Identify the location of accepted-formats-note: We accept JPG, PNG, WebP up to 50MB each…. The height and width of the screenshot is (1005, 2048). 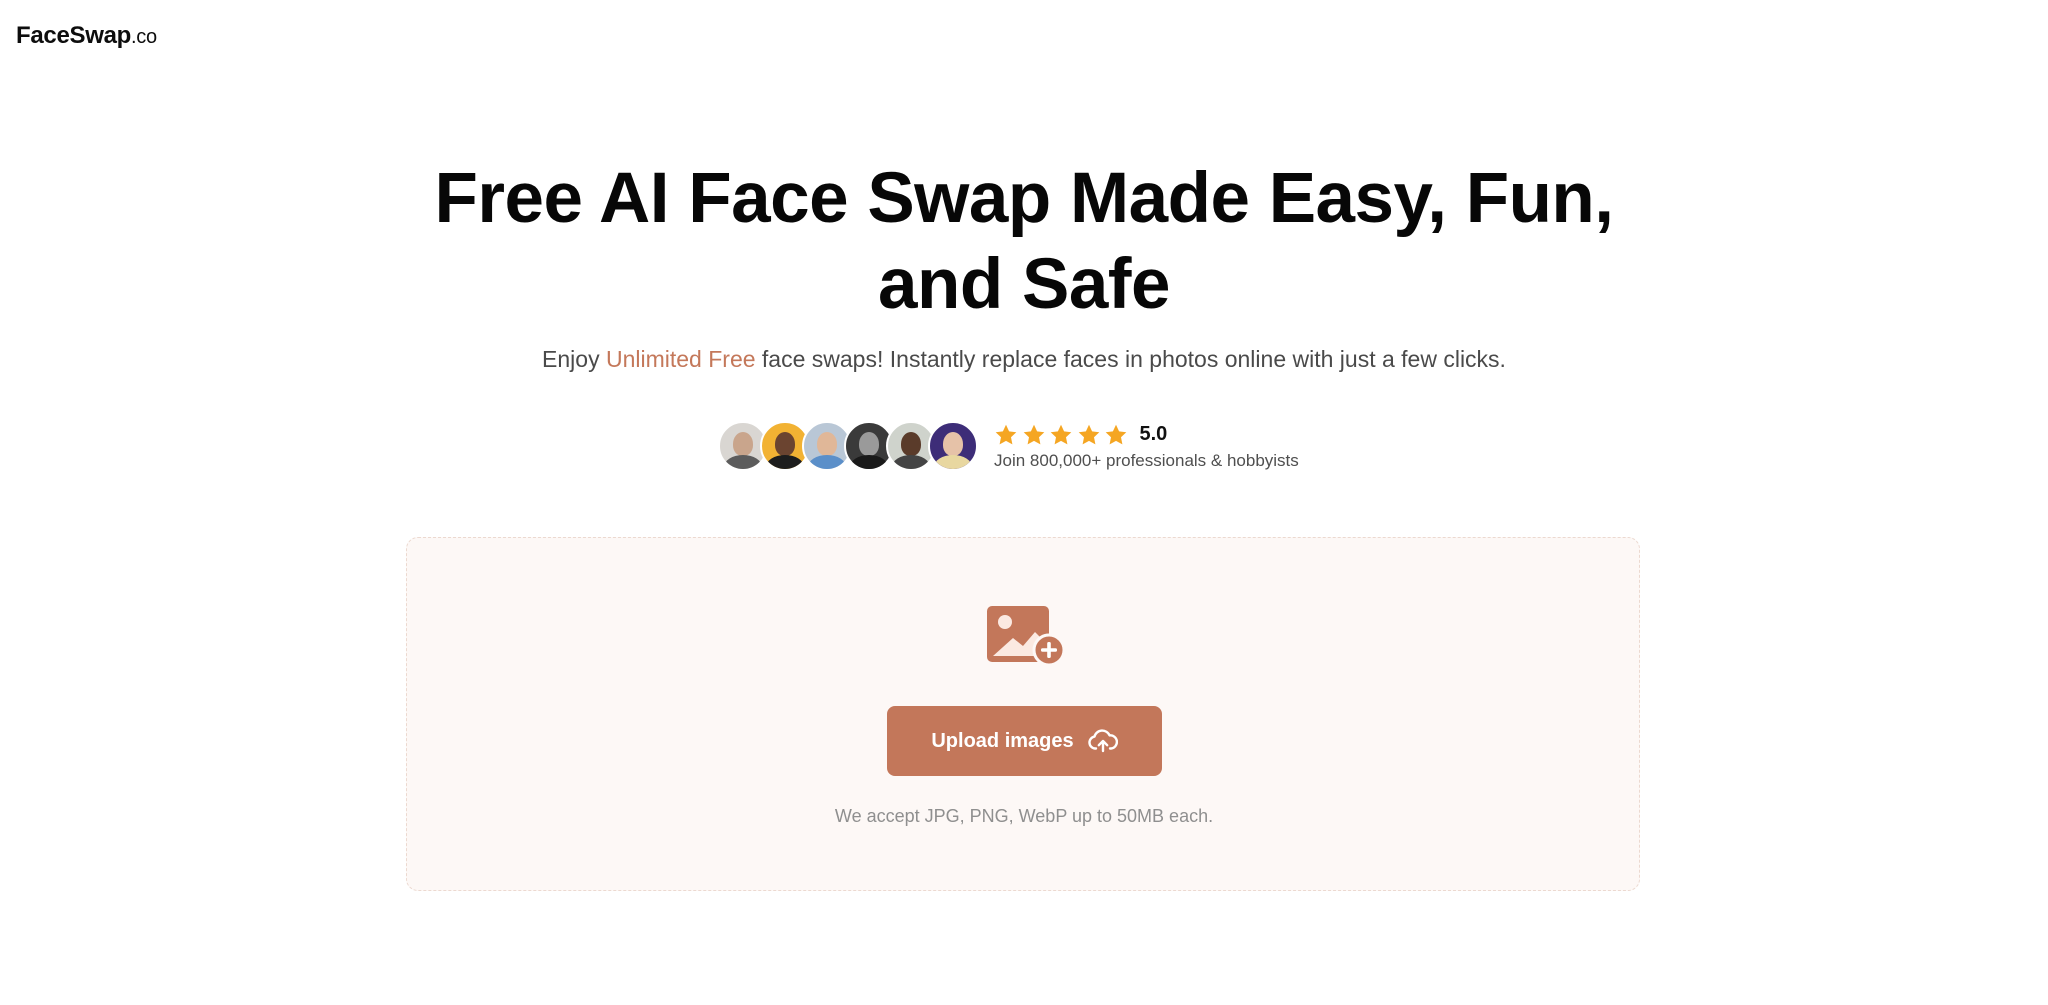
(1024, 816).